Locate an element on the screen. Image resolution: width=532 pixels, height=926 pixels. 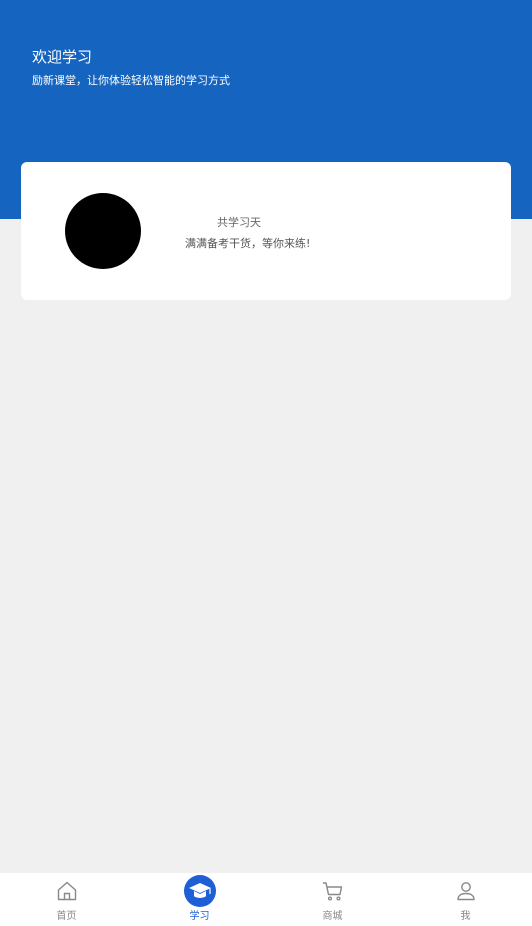
tab-me-label: 我 is located at coordinates (465, 916).